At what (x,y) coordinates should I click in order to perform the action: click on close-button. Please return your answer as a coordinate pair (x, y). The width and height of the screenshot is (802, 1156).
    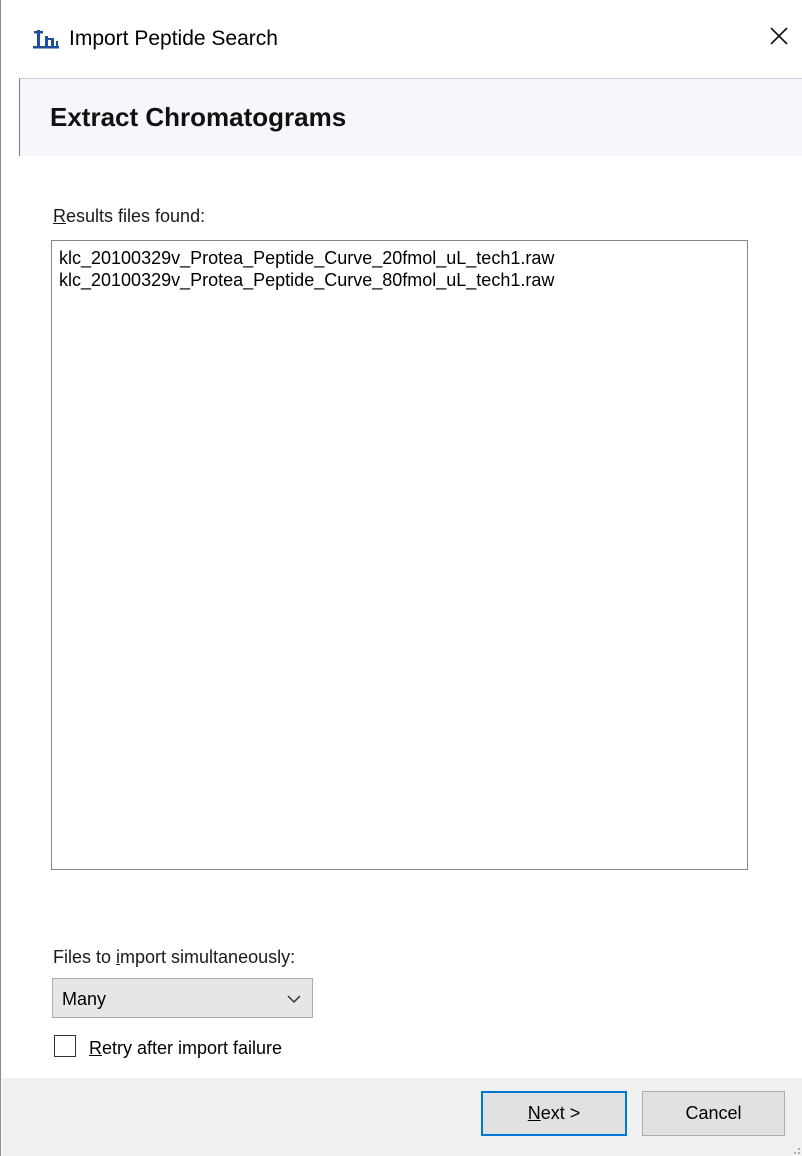
    Looking at the image, I should click on (779, 38).